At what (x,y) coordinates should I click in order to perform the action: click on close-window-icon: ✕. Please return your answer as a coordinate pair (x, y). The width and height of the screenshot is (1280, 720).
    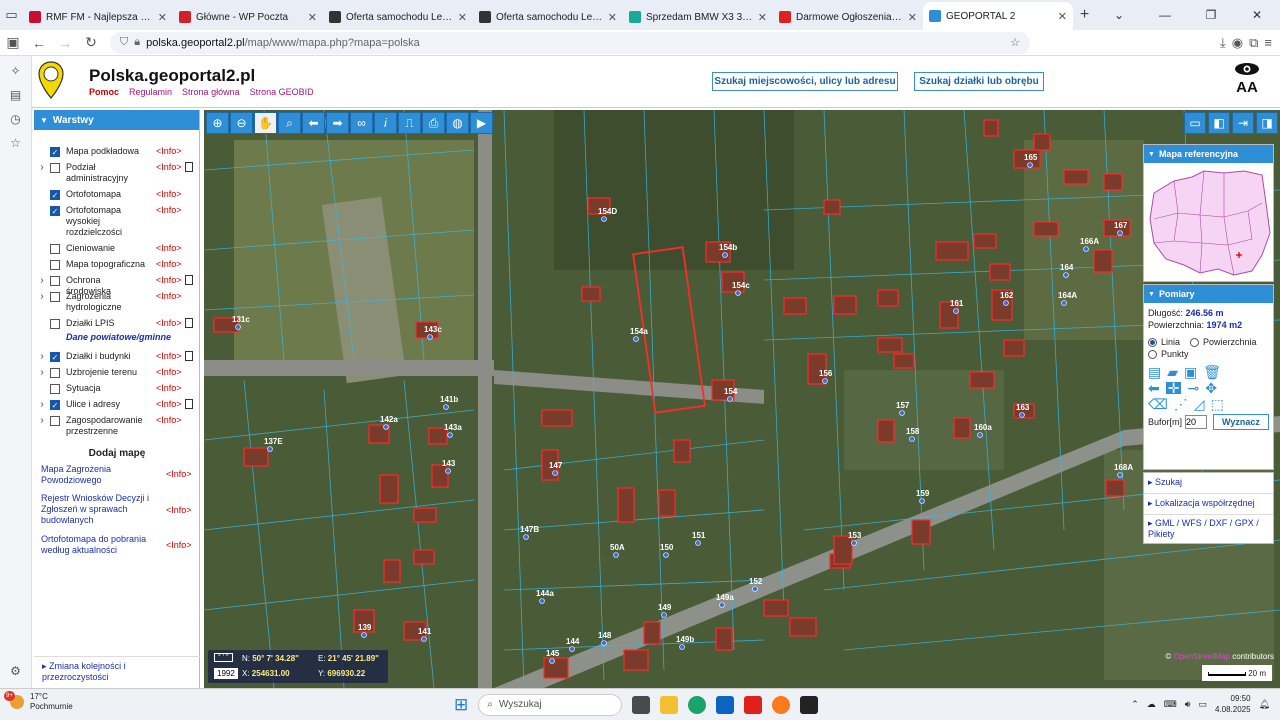
    Looking at the image, I should click on (1257, 15).